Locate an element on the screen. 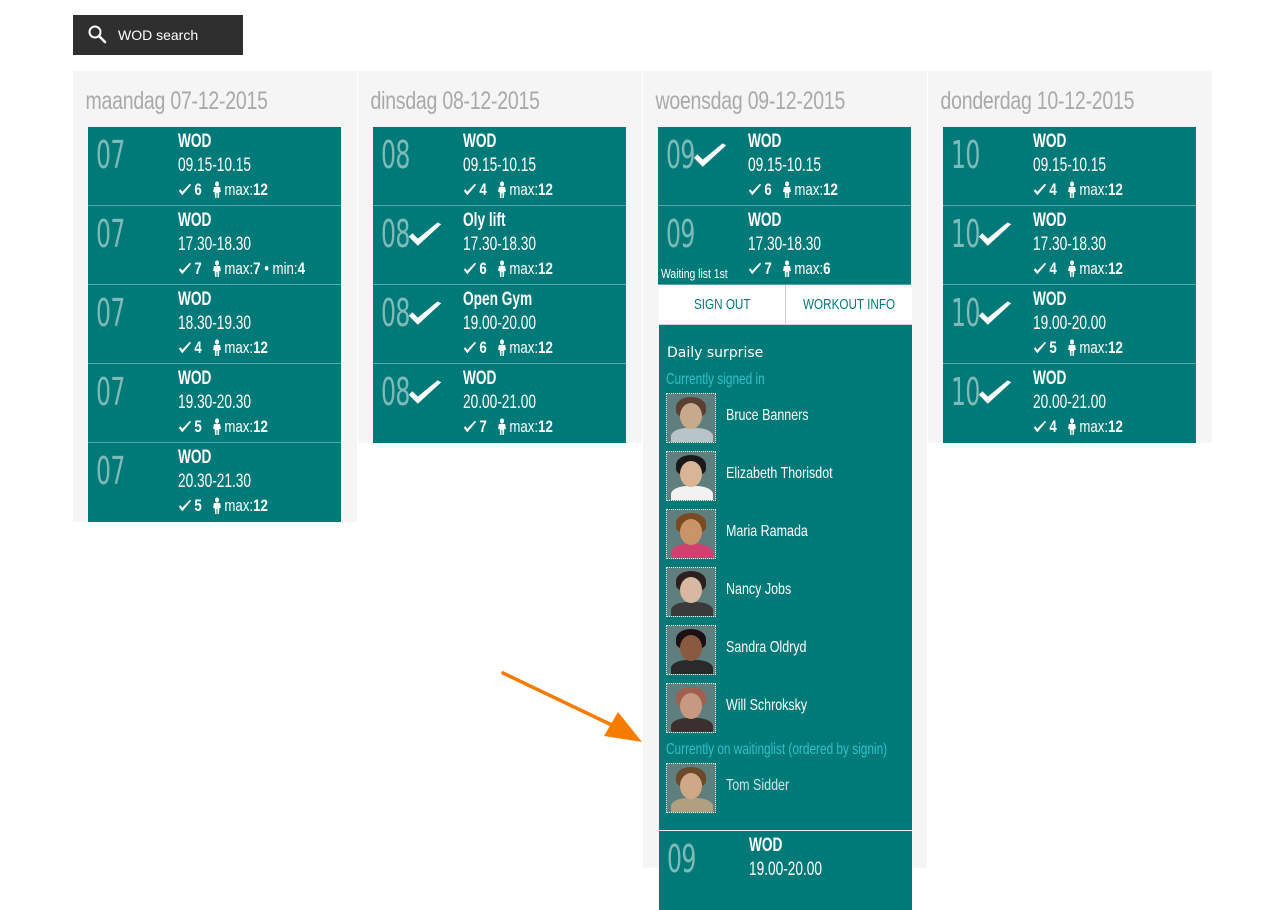  timeslot-card: 08 Oly lift 17.30-18.30 6 max: 12 is located at coordinates (499, 245).